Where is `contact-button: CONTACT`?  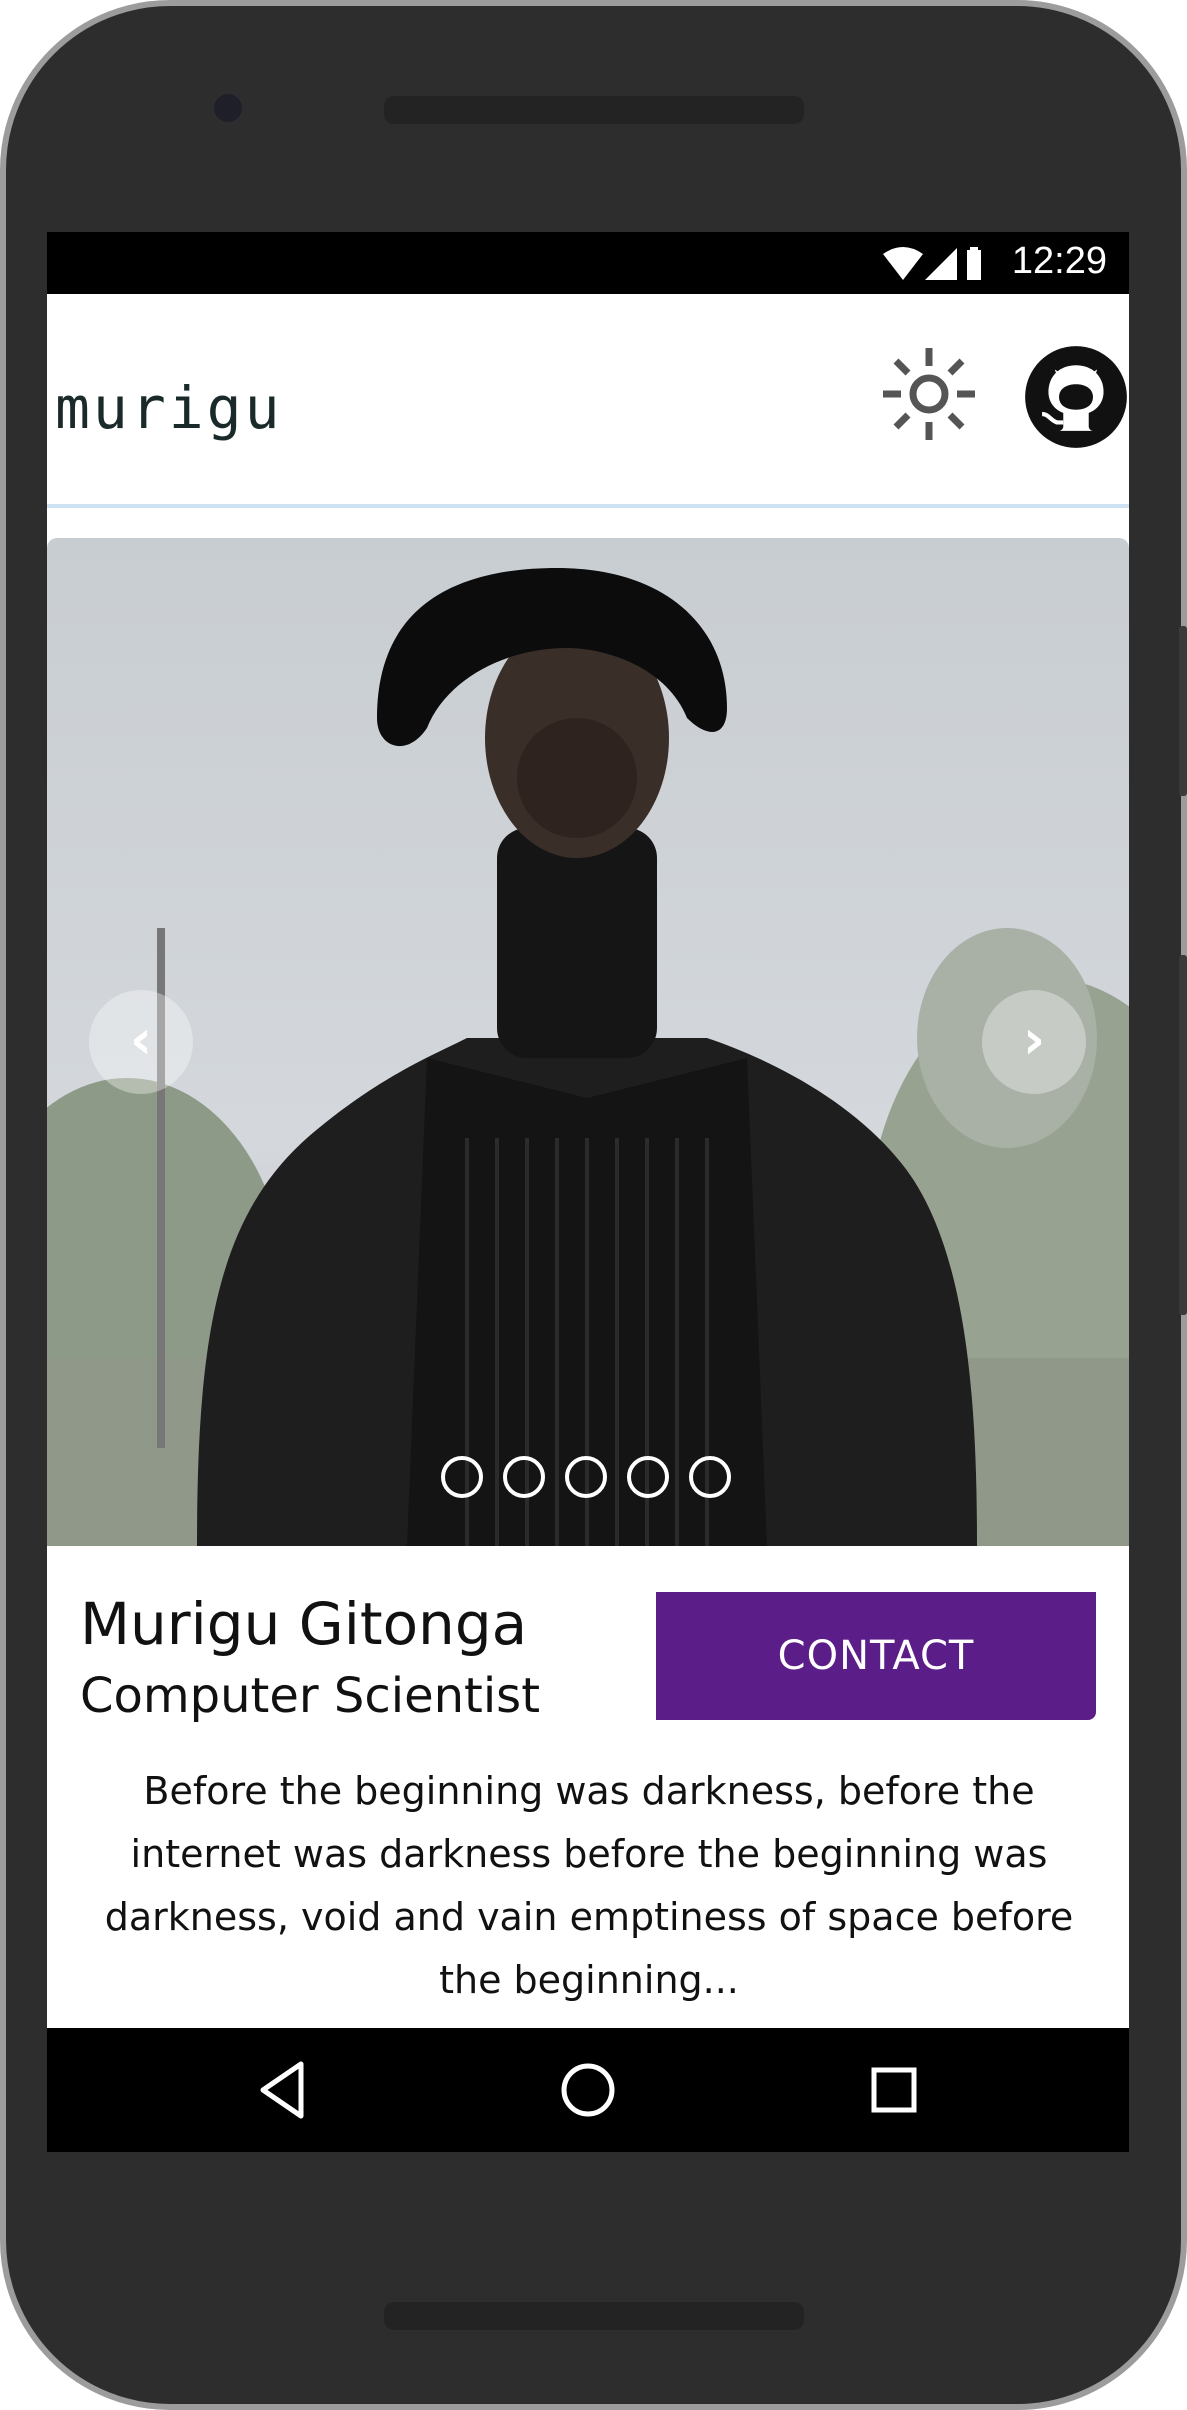 contact-button: CONTACT is located at coordinates (876, 1656).